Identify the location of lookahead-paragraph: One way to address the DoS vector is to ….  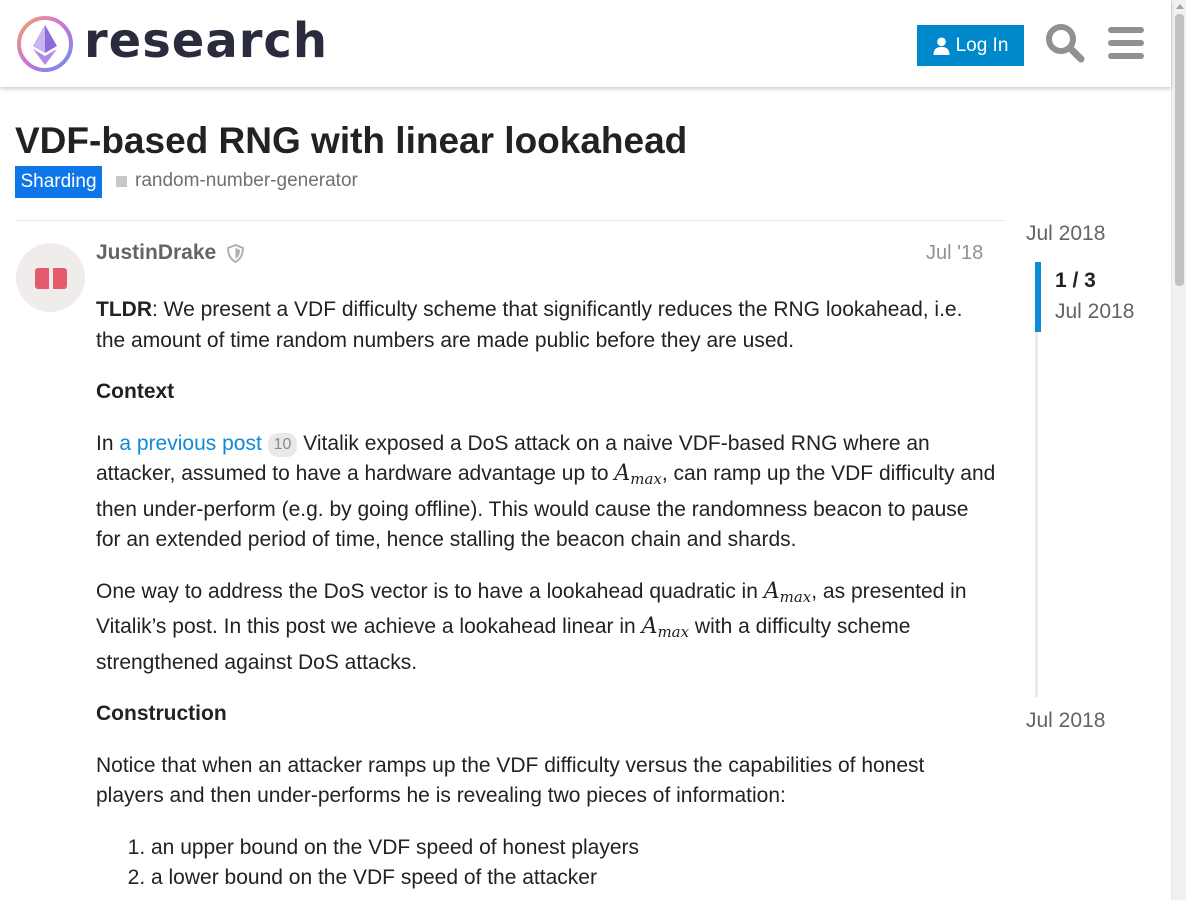
(546, 628).